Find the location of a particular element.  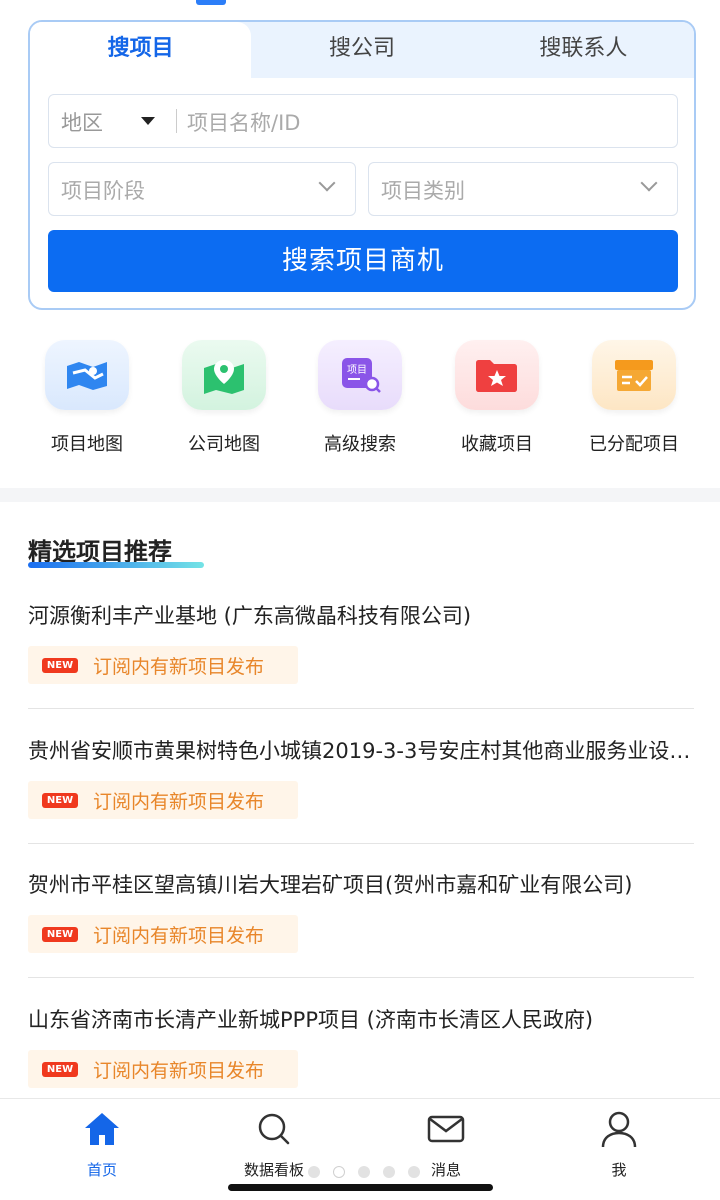

quick-action-assigned: 已分配项目 is located at coordinates (634, 398).